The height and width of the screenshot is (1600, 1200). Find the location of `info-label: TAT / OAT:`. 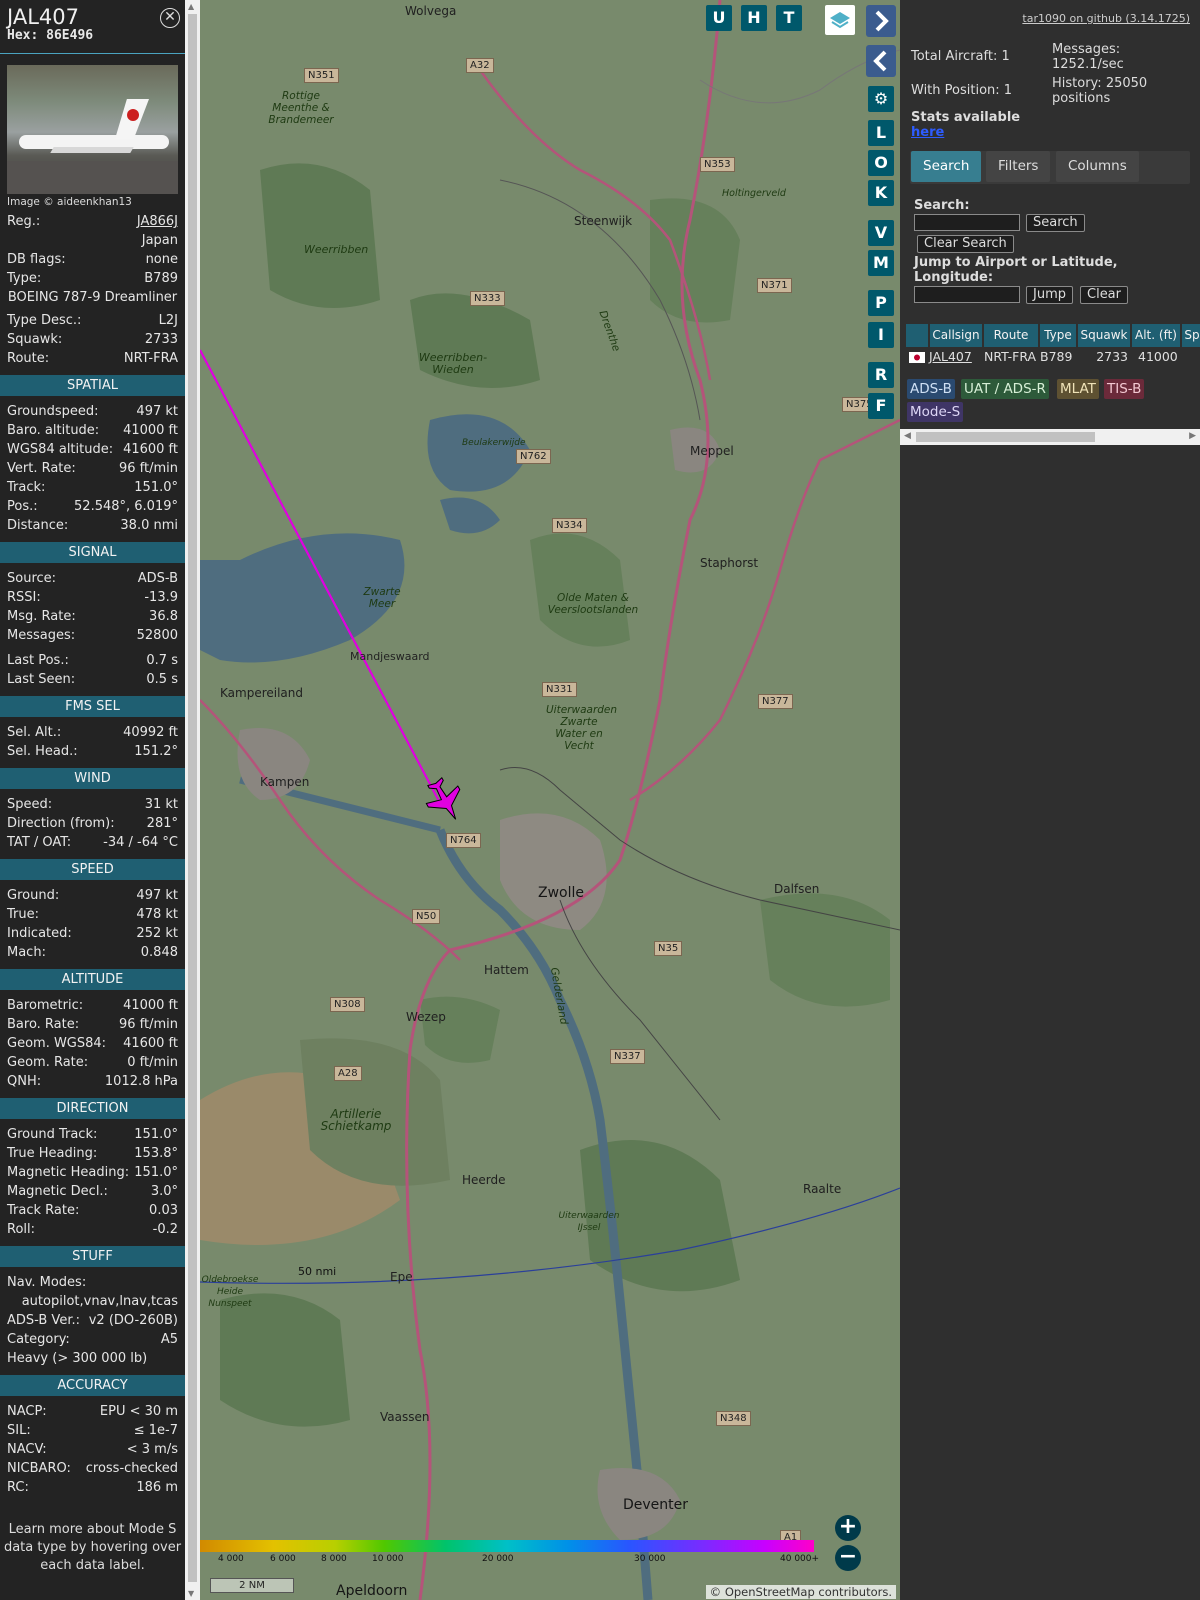

info-label: TAT / OAT: is located at coordinates (39, 842).